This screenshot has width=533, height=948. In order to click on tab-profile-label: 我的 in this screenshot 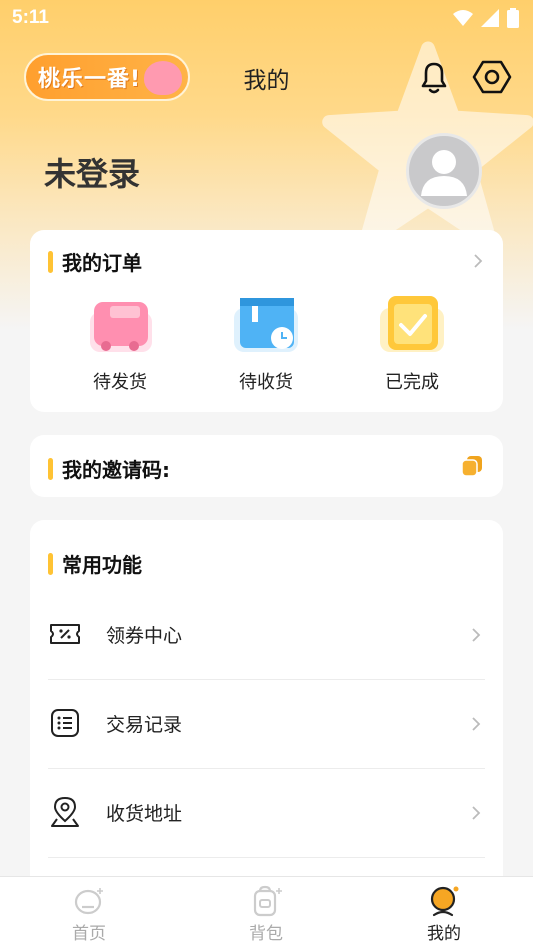, I will do `click(444, 934)`.